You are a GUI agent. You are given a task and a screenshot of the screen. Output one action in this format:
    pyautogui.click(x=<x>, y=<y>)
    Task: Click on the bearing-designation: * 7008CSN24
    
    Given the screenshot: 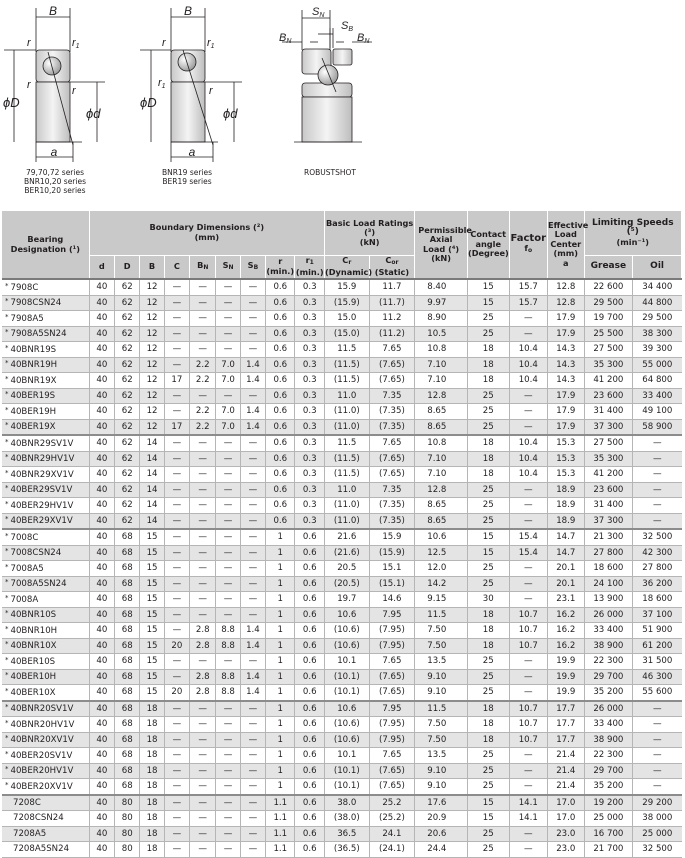 What is the action you would take?
    pyautogui.click(x=46, y=553)
    